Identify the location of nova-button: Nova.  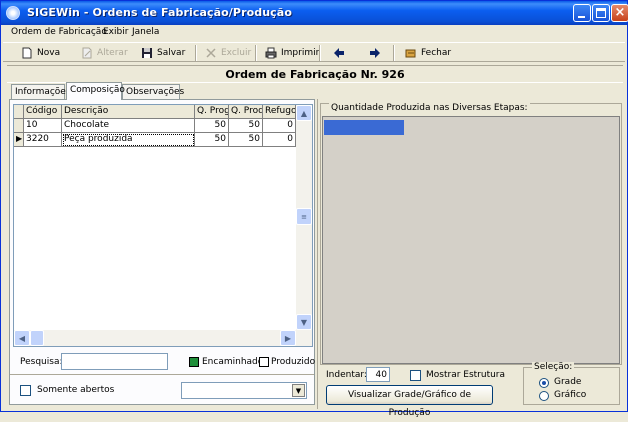
(40, 53).